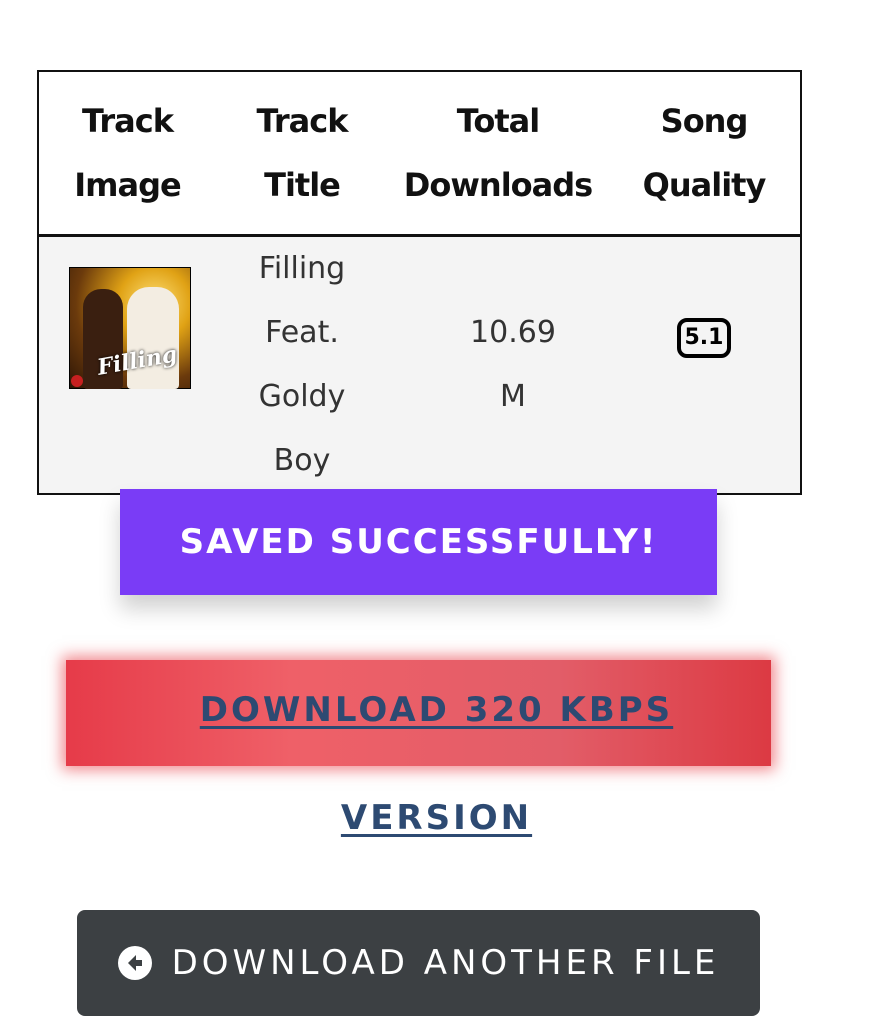 The height and width of the screenshot is (1024, 873). What do you see at coordinates (704, 338) in the screenshot?
I see `surround-5-1-icon: 5.1` at bounding box center [704, 338].